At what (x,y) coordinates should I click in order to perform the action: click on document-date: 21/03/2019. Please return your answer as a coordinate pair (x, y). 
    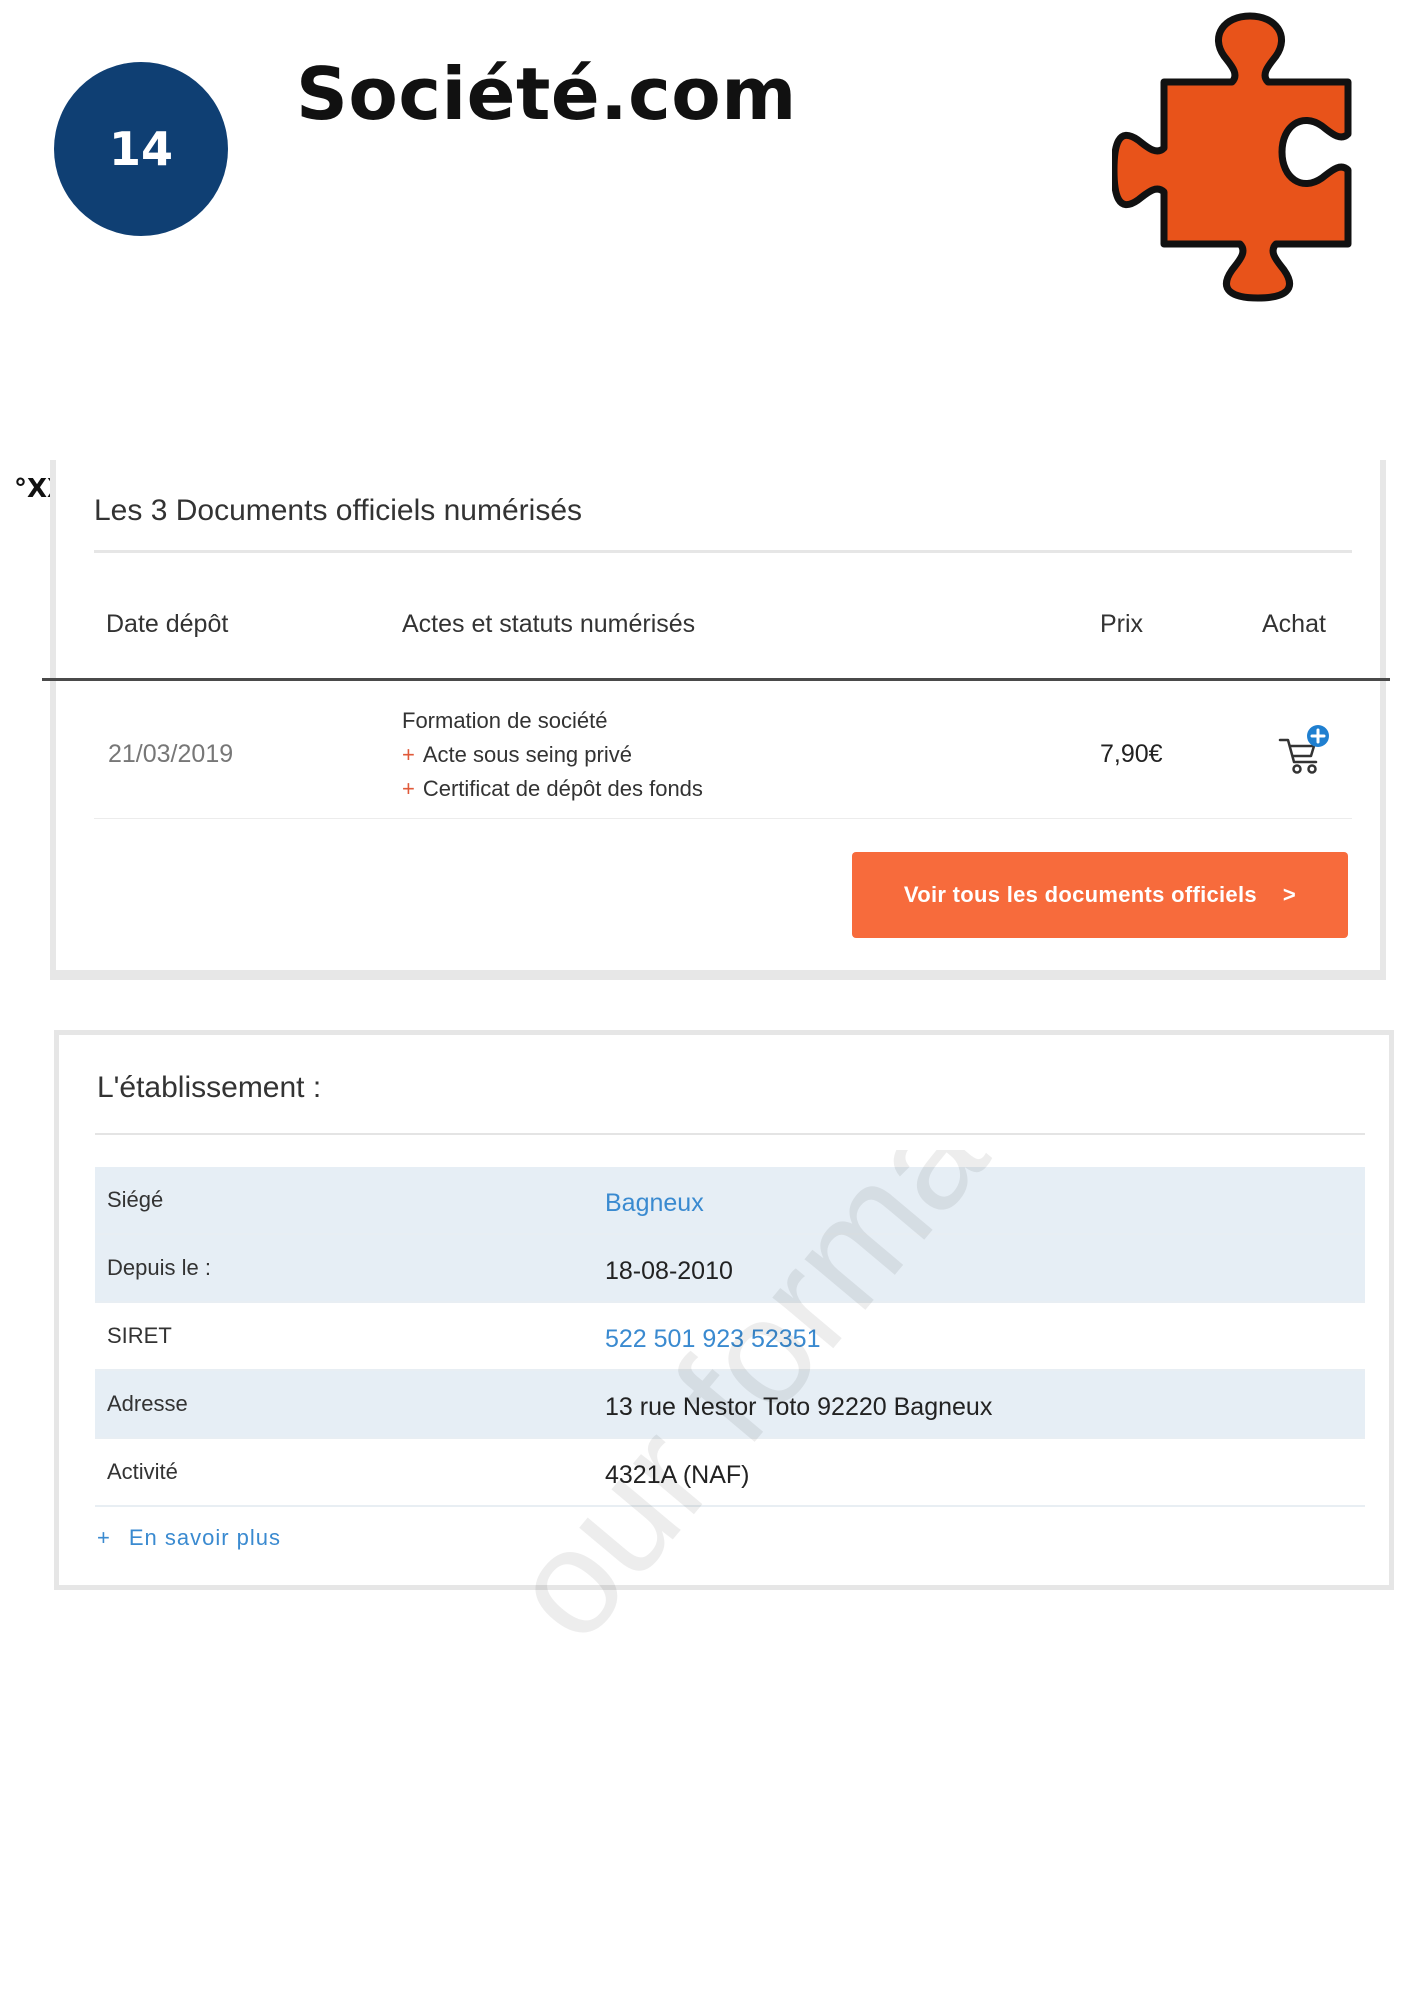
    Looking at the image, I should click on (171, 754).